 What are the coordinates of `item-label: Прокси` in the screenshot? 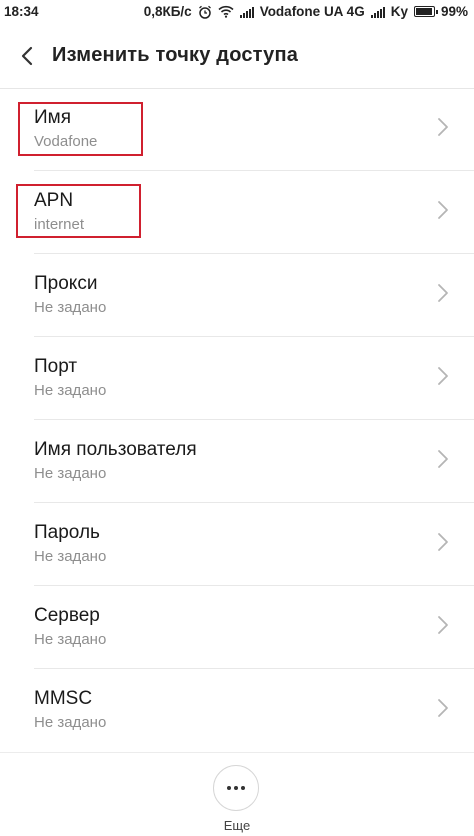 It's located at (66, 283).